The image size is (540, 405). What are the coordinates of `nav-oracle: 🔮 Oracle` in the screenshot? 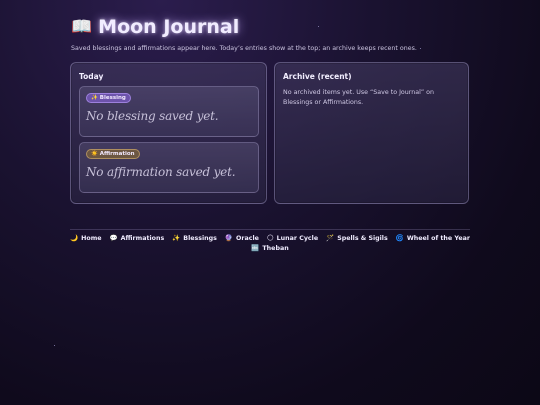 It's located at (242, 238).